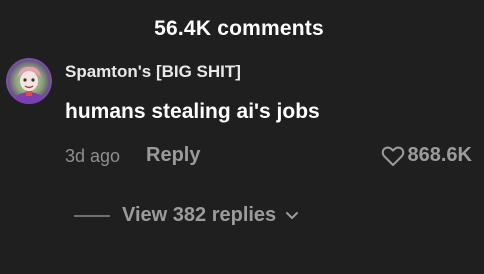 The height and width of the screenshot is (274, 484). What do you see at coordinates (93, 156) in the screenshot?
I see `comment-timestamp: 3d ago` at bounding box center [93, 156].